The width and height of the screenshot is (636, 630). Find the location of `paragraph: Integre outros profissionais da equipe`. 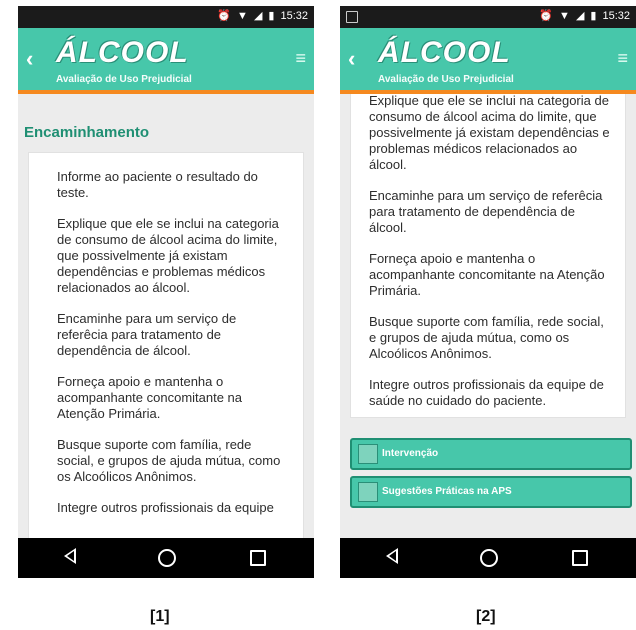

paragraph: Integre outros profissionais da equipe is located at coordinates (165, 507).